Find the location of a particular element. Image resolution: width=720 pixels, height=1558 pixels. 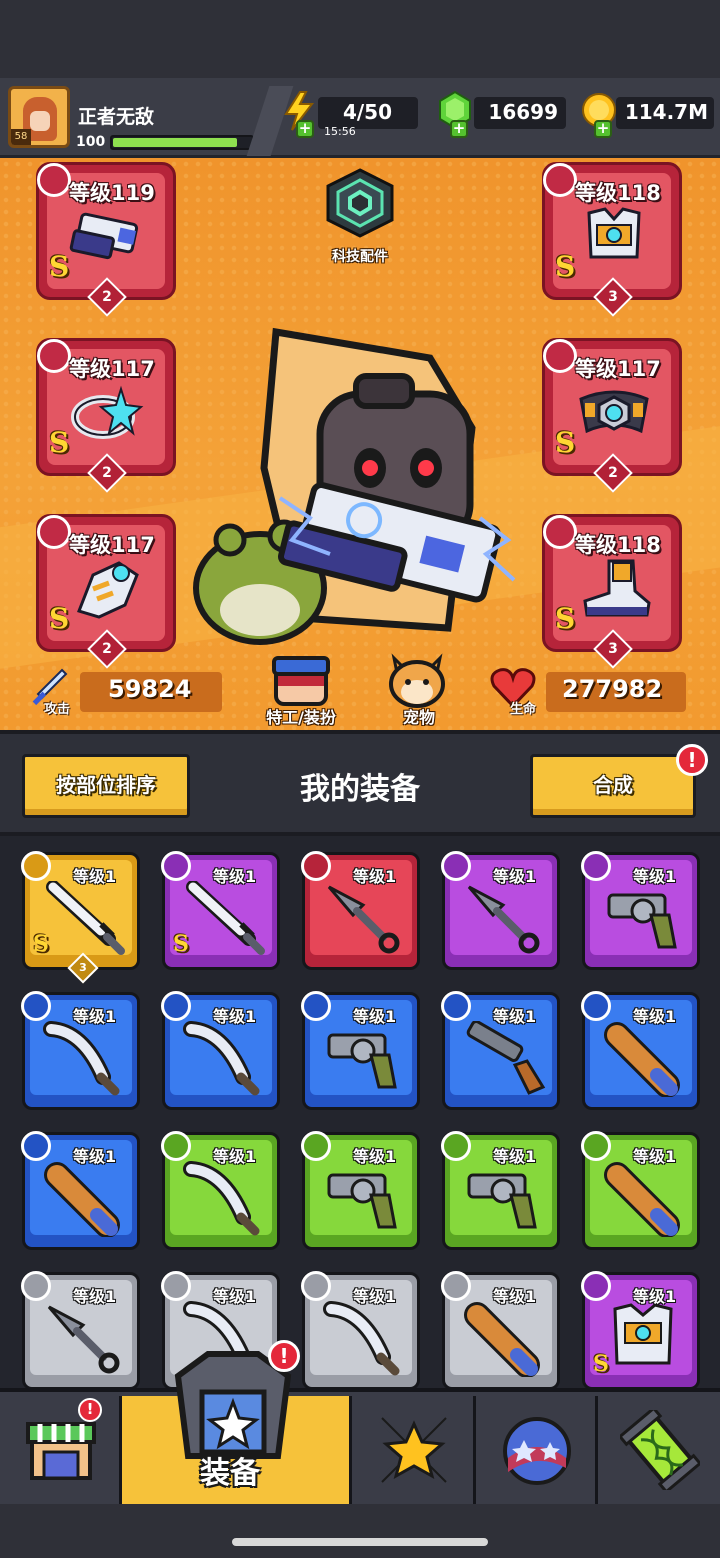

gems-plus-button: + is located at coordinates (459, 129).